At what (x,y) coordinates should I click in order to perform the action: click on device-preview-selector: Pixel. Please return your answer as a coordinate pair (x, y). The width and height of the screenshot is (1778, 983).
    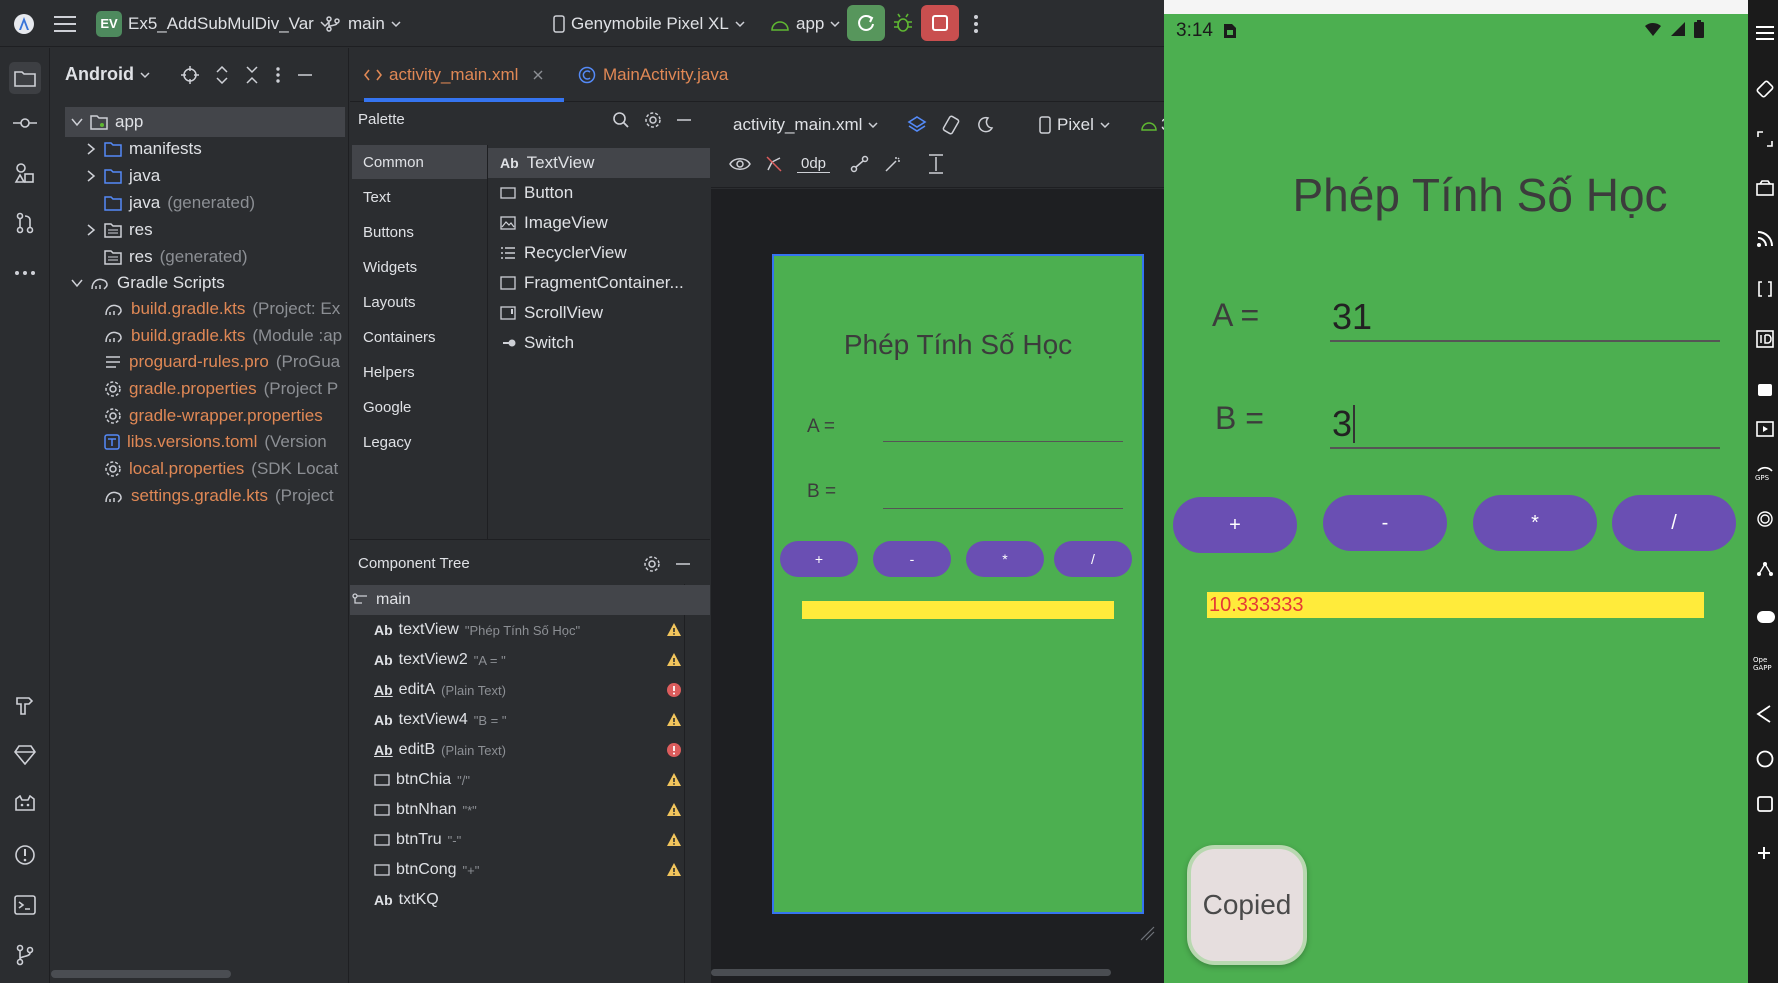
    Looking at the image, I should click on (1074, 125).